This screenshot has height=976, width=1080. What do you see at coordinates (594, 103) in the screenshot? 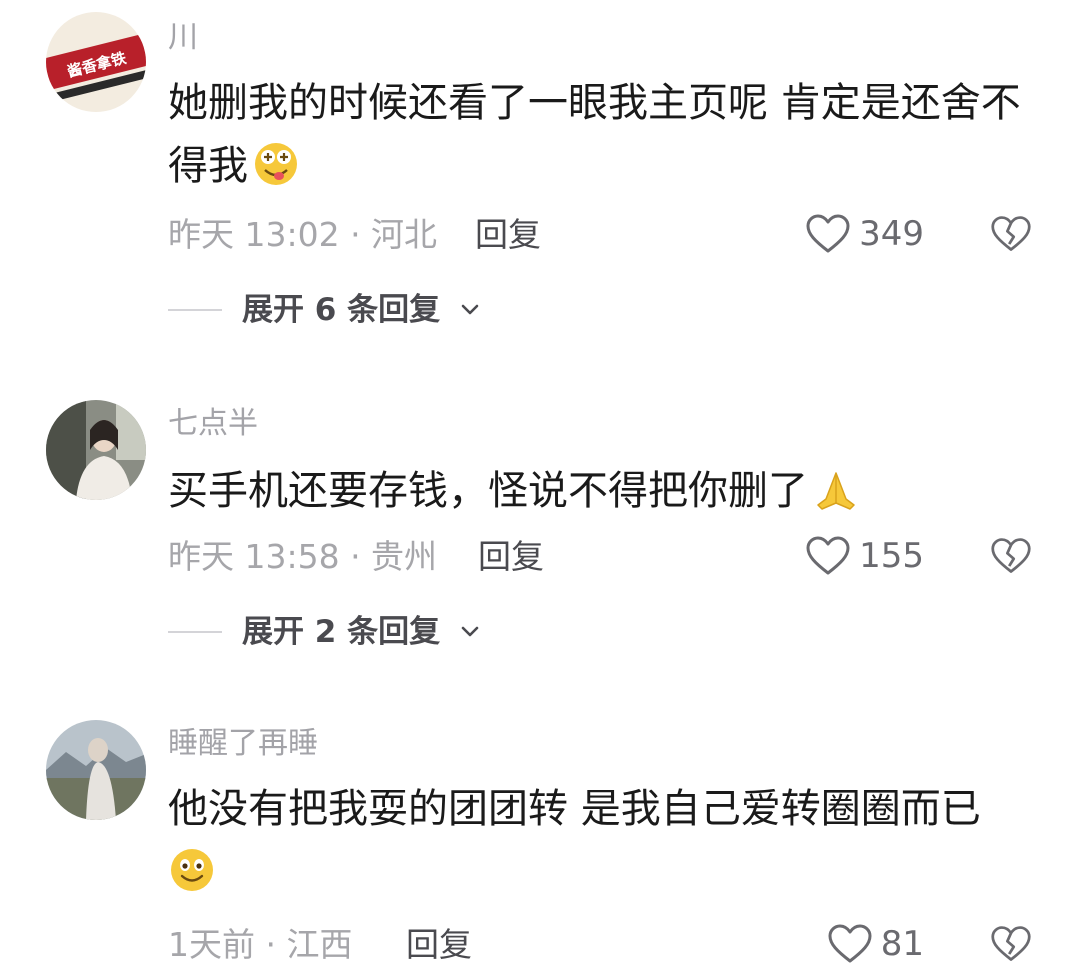
I see `comment-text-line: 她删我的时候还看了一眼我主页呢 肯定是还舍不` at bounding box center [594, 103].